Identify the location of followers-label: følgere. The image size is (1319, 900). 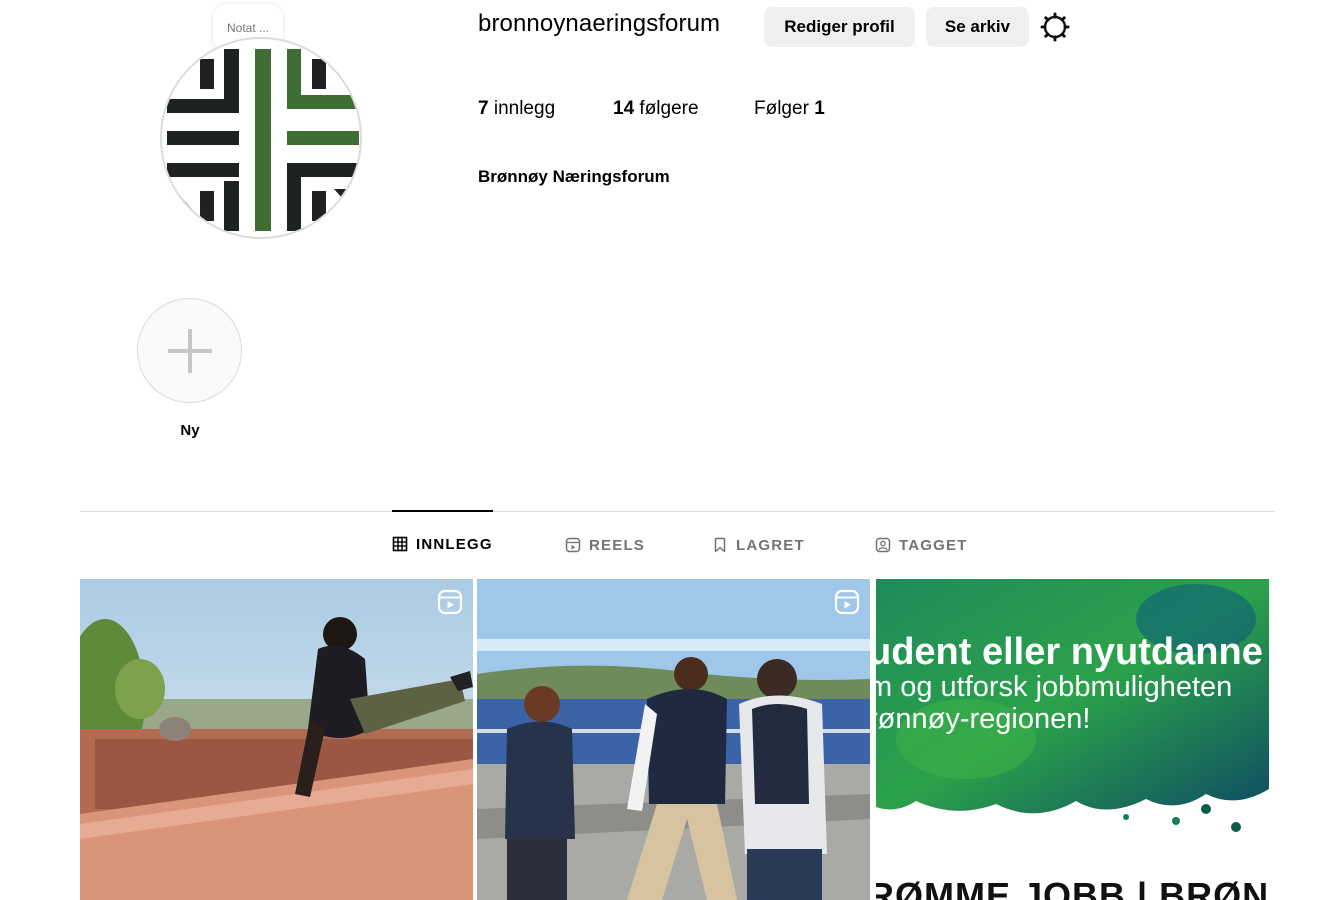
(666, 108).